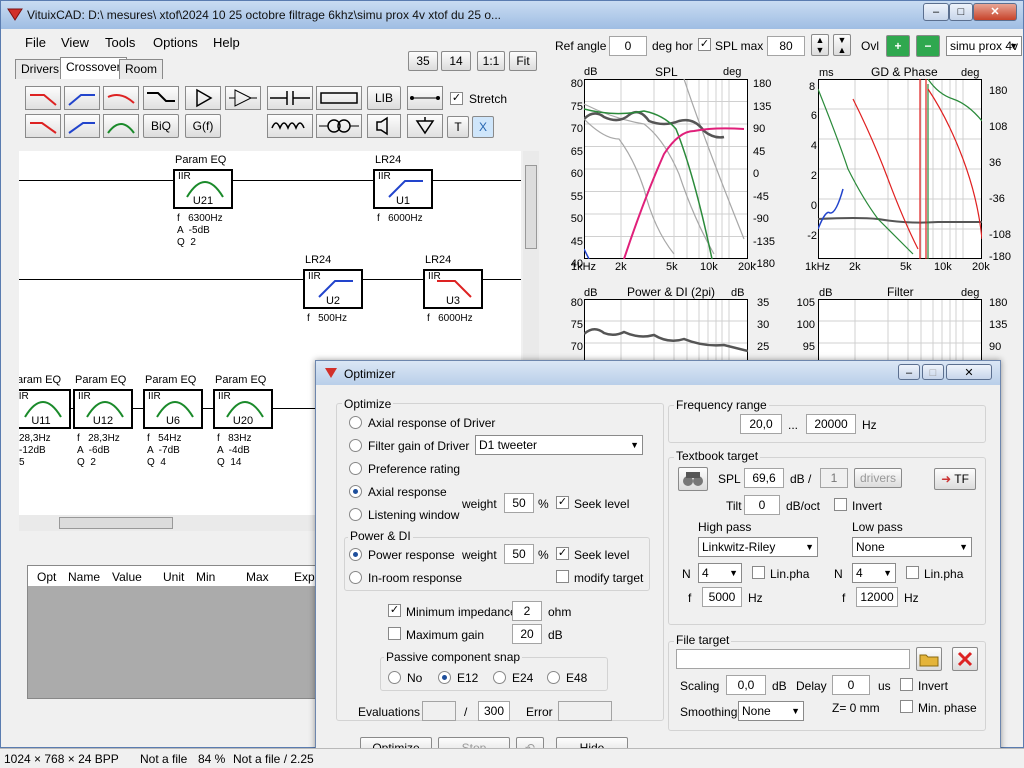 The image size is (1024, 768). What do you see at coordinates (720, 573) in the screenshot?
I see `hp-order-select: 4` at bounding box center [720, 573].